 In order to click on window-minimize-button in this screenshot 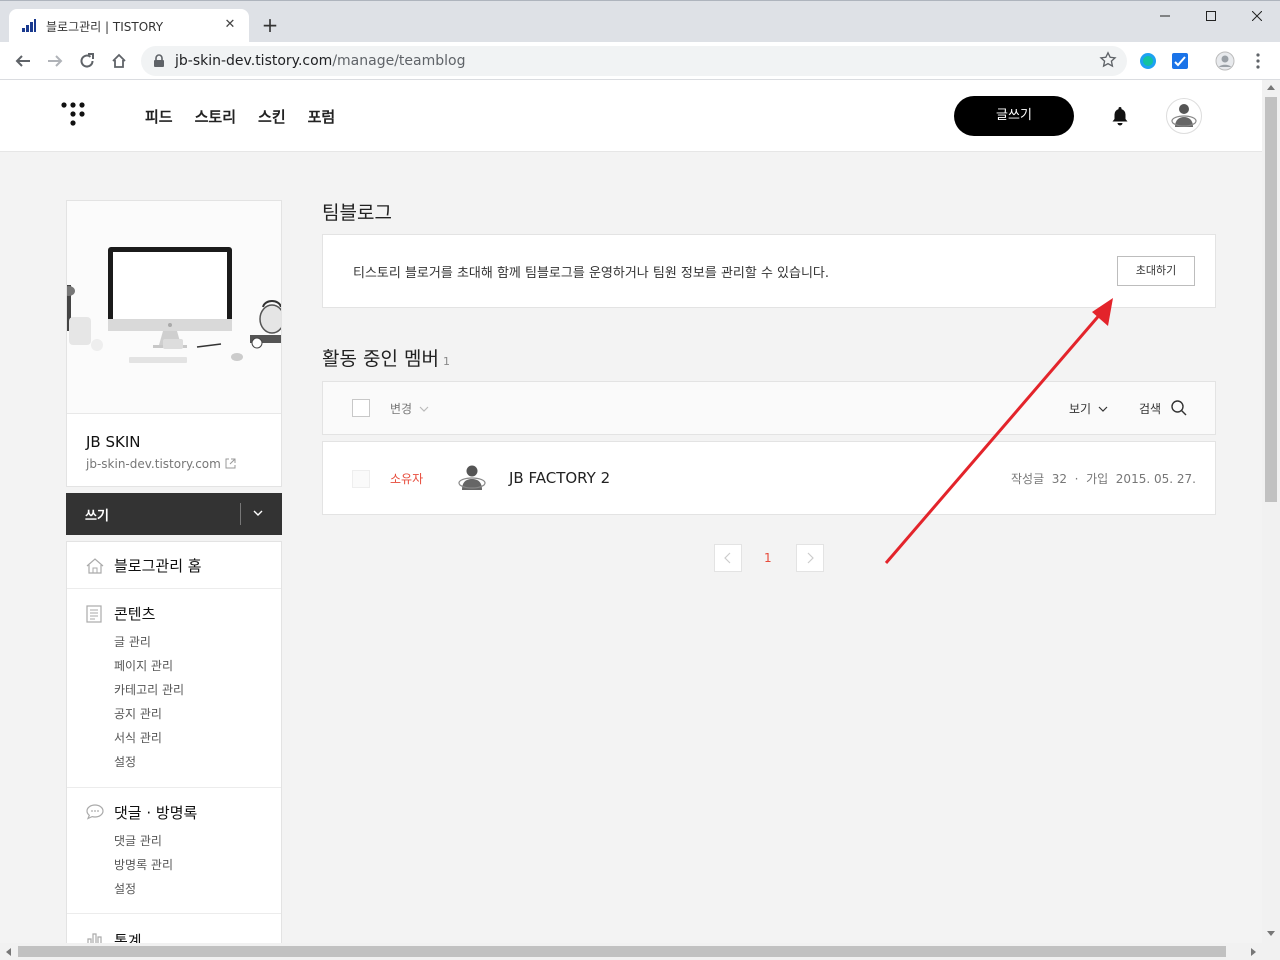, I will do `click(1165, 16)`.